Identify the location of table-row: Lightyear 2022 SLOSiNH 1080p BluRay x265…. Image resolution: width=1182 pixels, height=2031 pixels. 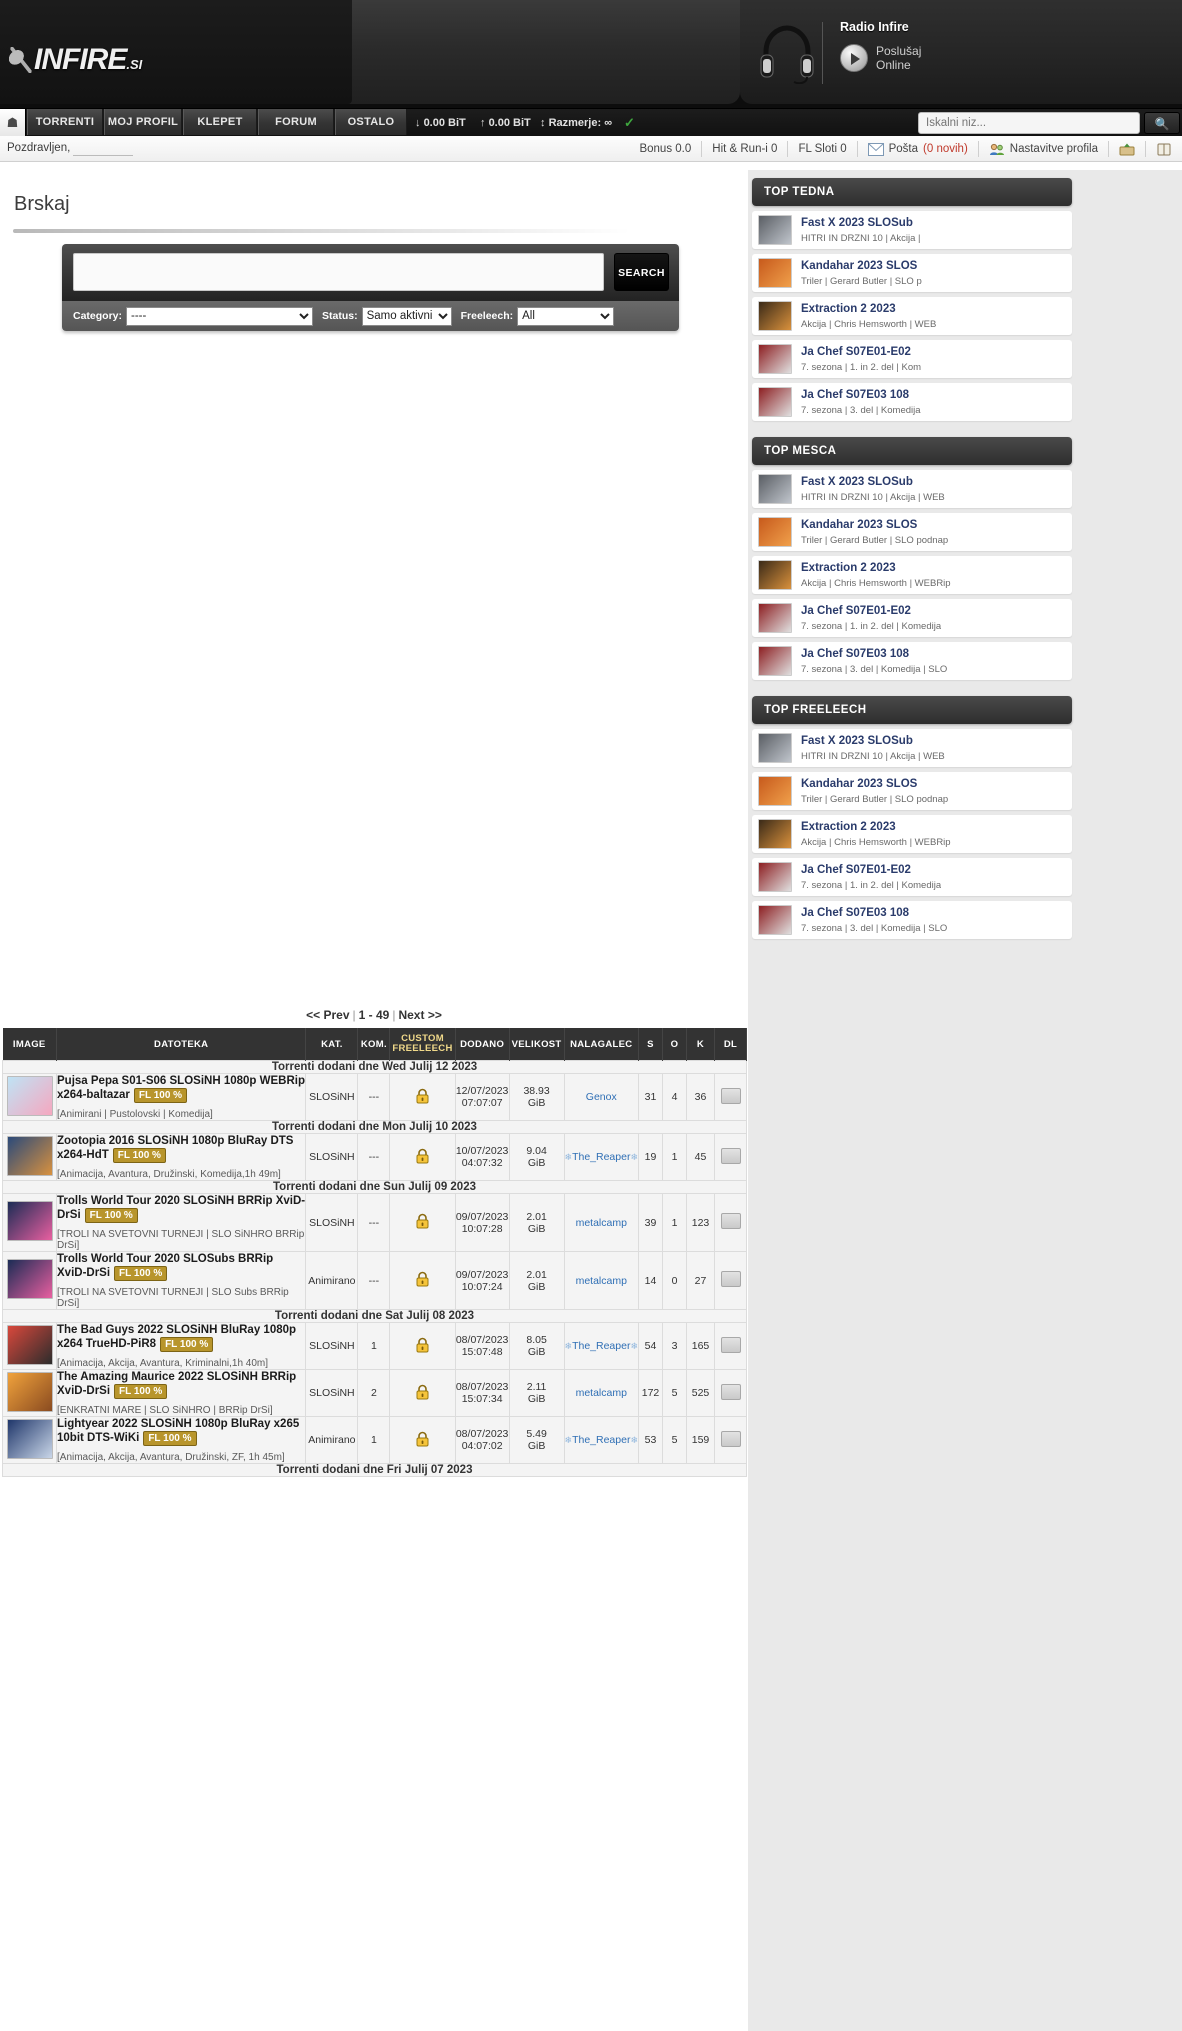
(374, 1440).